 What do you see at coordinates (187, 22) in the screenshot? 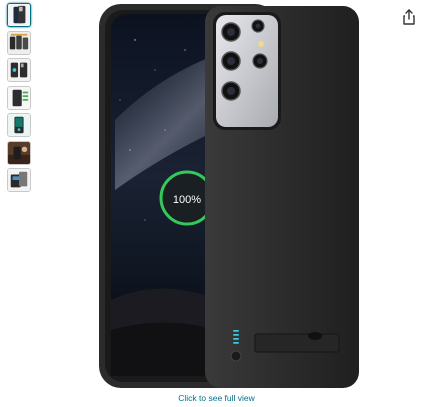
I see `front-camera-icon` at bounding box center [187, 22].